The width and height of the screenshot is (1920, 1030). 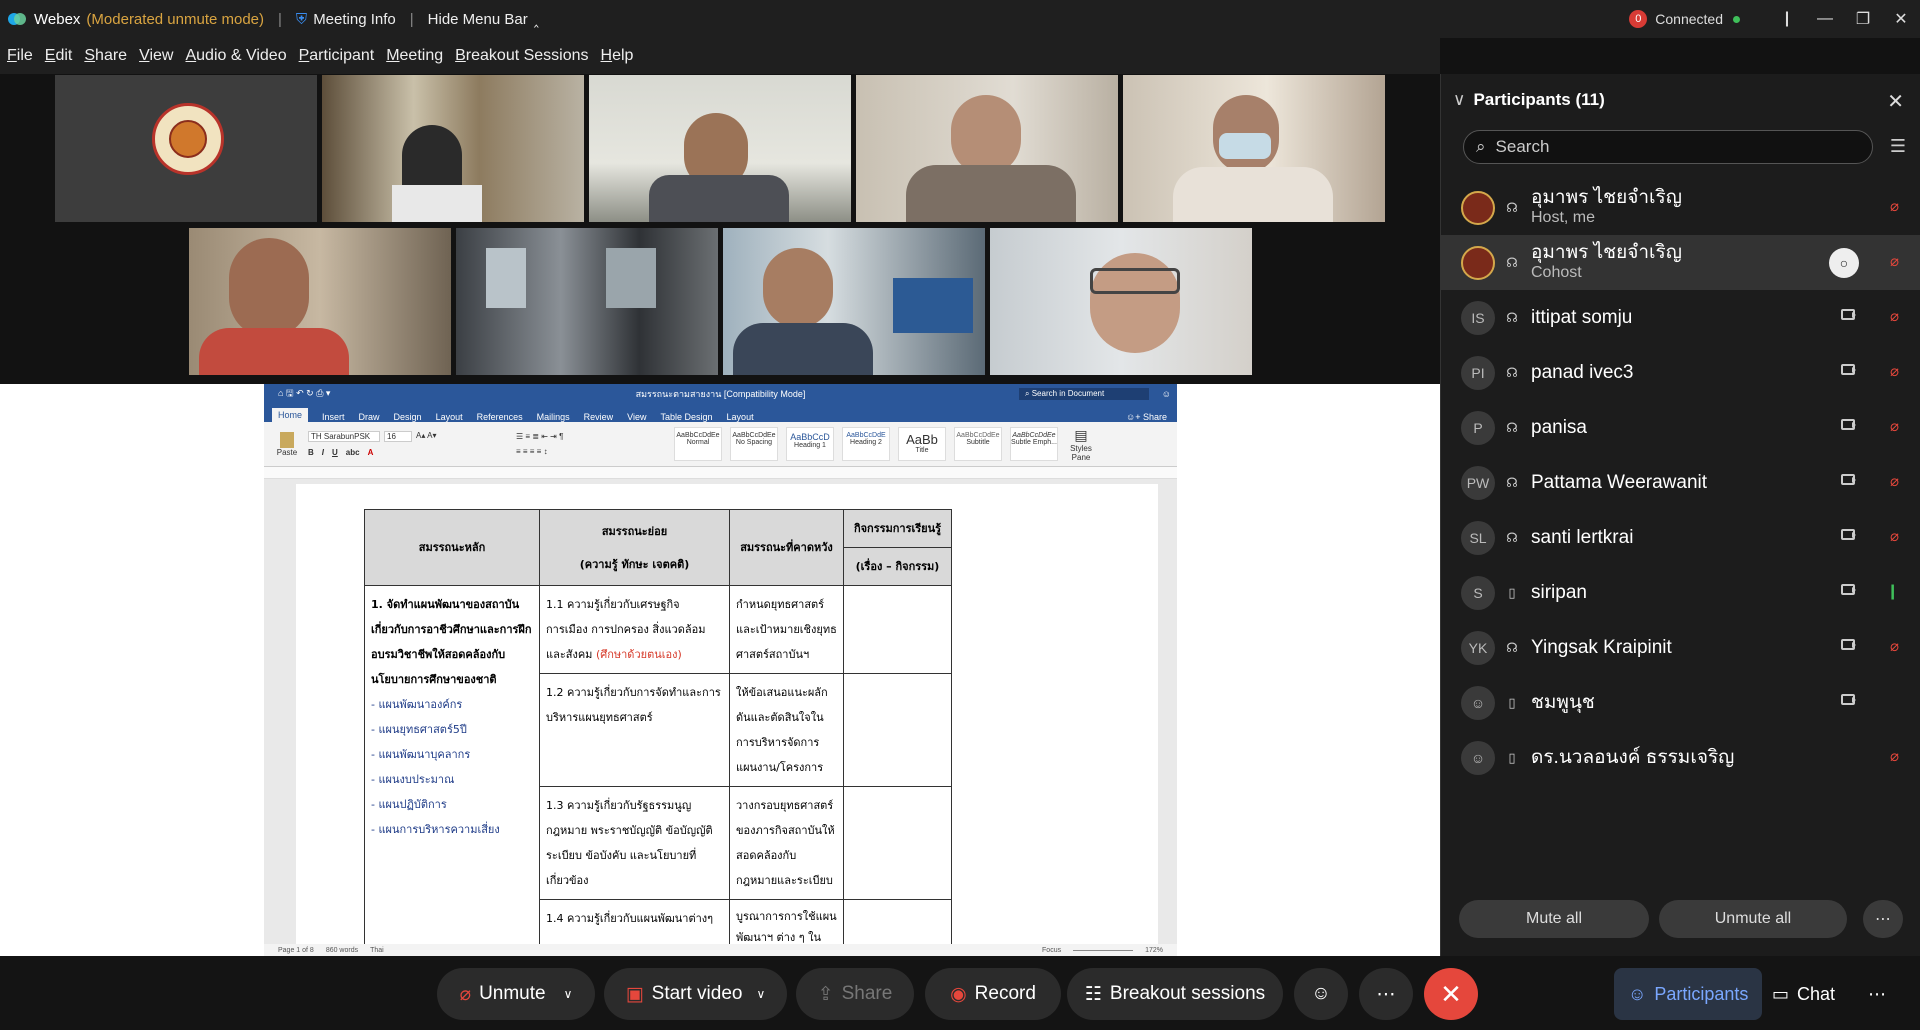 What do you see at coordinates (335, 452) in the screenshot?
I see `underline-icon: U` at bounding box center [335, 452].